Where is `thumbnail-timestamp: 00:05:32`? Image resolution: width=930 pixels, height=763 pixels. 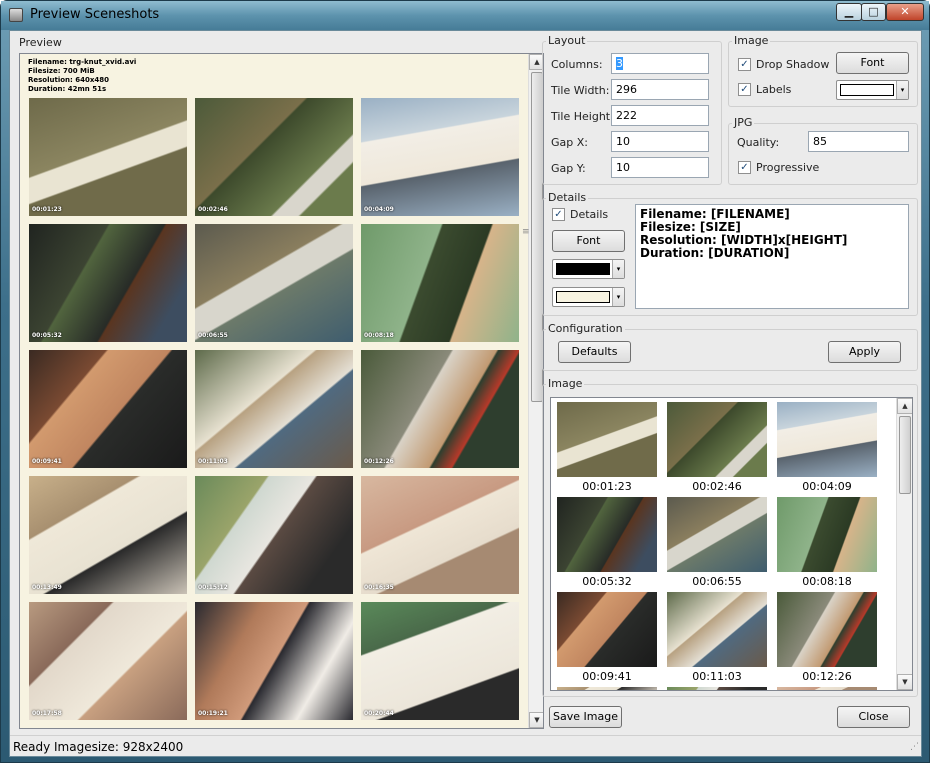 thumbnail-timestamp: 00:05:32 is located at coordinates (607, 581).